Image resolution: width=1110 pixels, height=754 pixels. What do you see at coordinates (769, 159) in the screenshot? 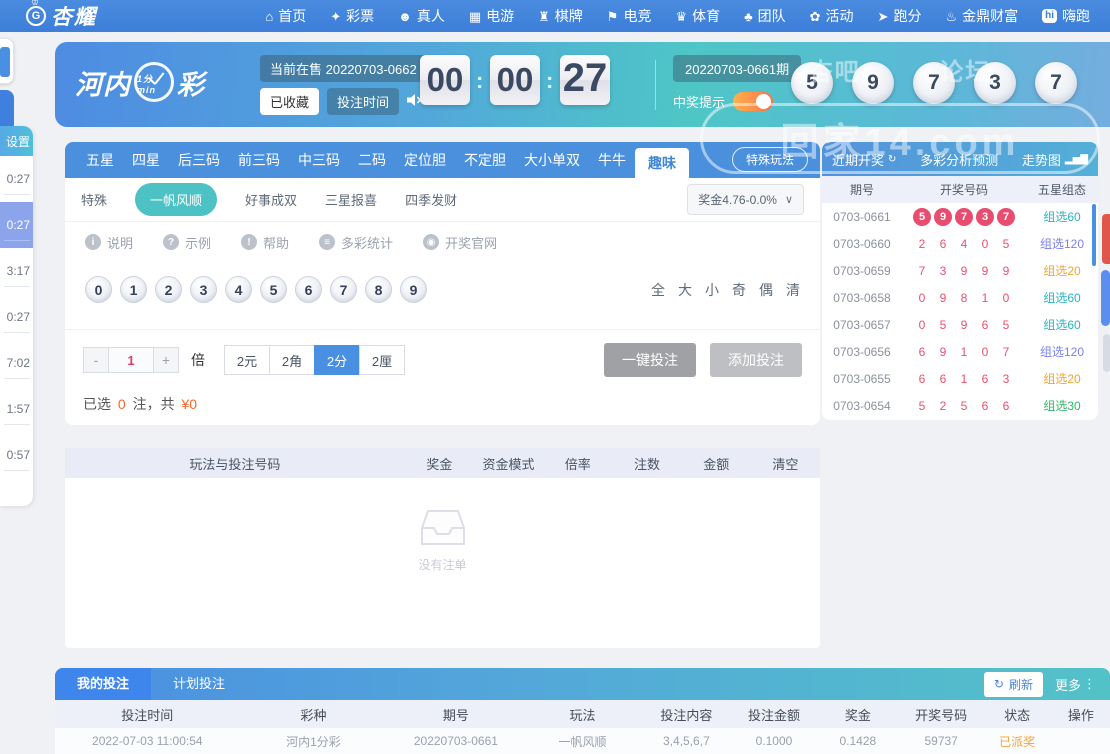
I see `special-plays-button: 特殊玩法` at bounding box center [769, 159].